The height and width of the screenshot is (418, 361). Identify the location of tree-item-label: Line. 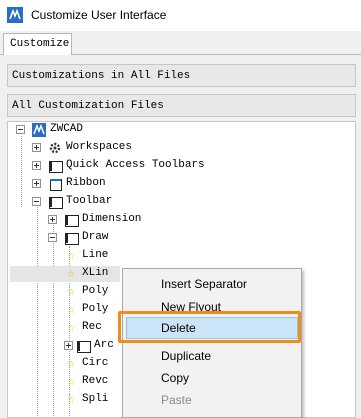
(95, 255).